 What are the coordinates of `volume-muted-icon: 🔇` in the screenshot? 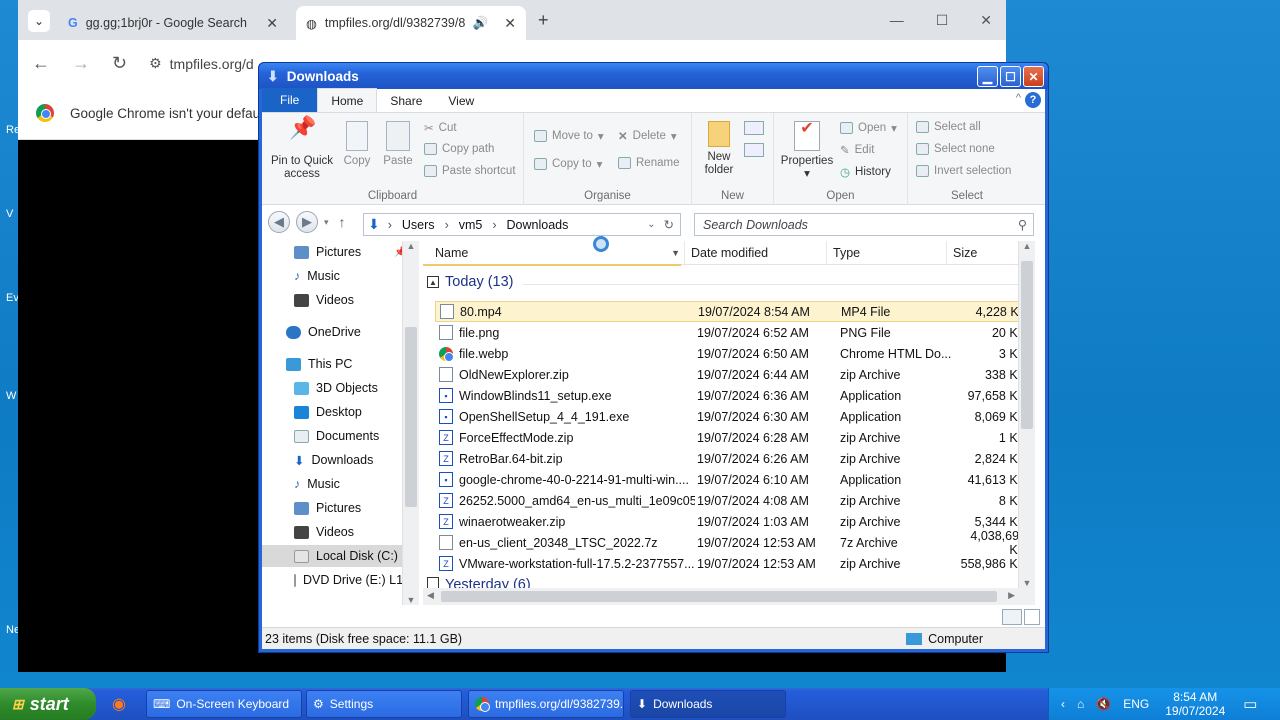 It's located at (1103, 704).